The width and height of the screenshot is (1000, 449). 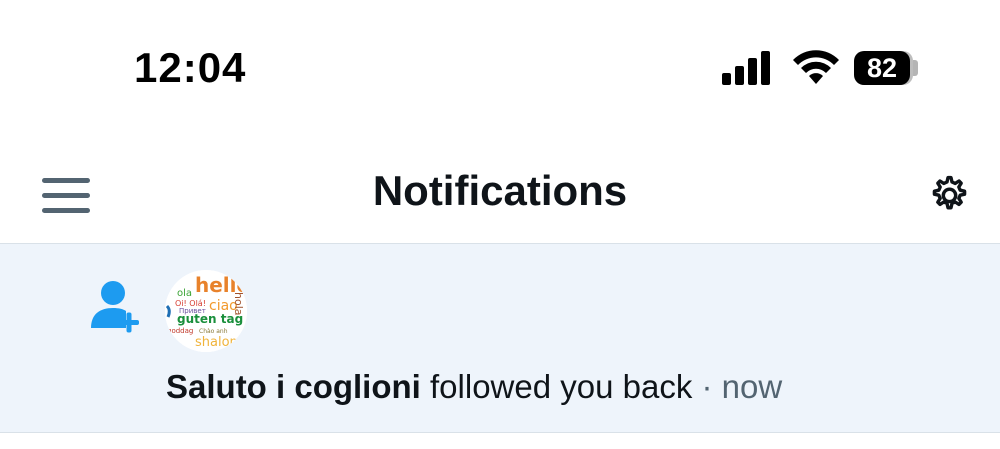 What do you see at coordinates (948, 196) in the screenshot?
I see `settings-gear-icon` at bounding box center [948, 196].